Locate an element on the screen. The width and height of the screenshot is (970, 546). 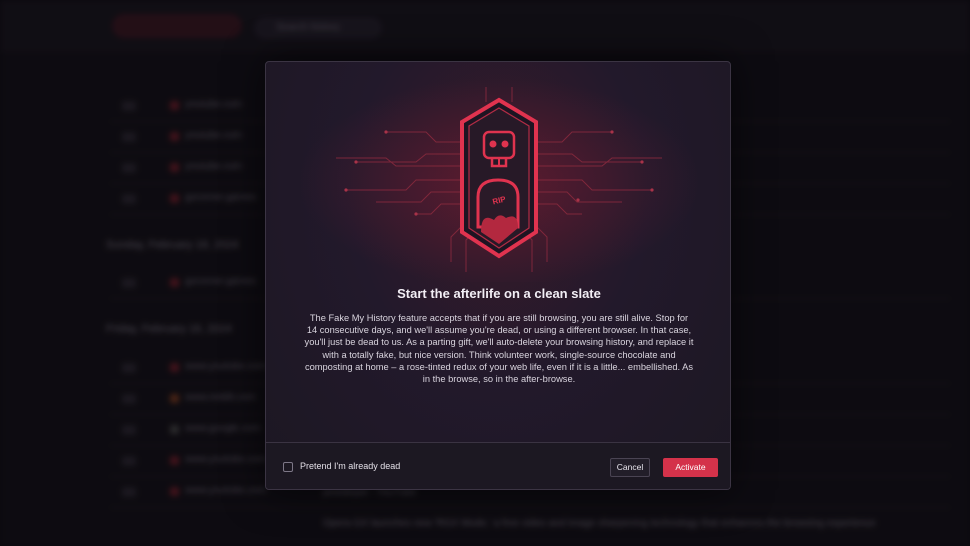
cancel-button: Cancel is located at coordinates (630, 467).